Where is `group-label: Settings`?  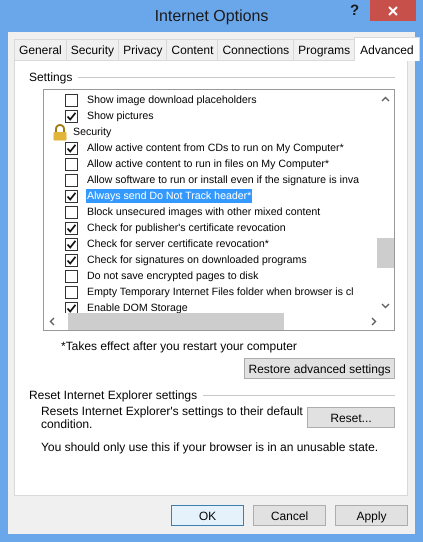 group-label: Settings is located at coordinates (50, 77).